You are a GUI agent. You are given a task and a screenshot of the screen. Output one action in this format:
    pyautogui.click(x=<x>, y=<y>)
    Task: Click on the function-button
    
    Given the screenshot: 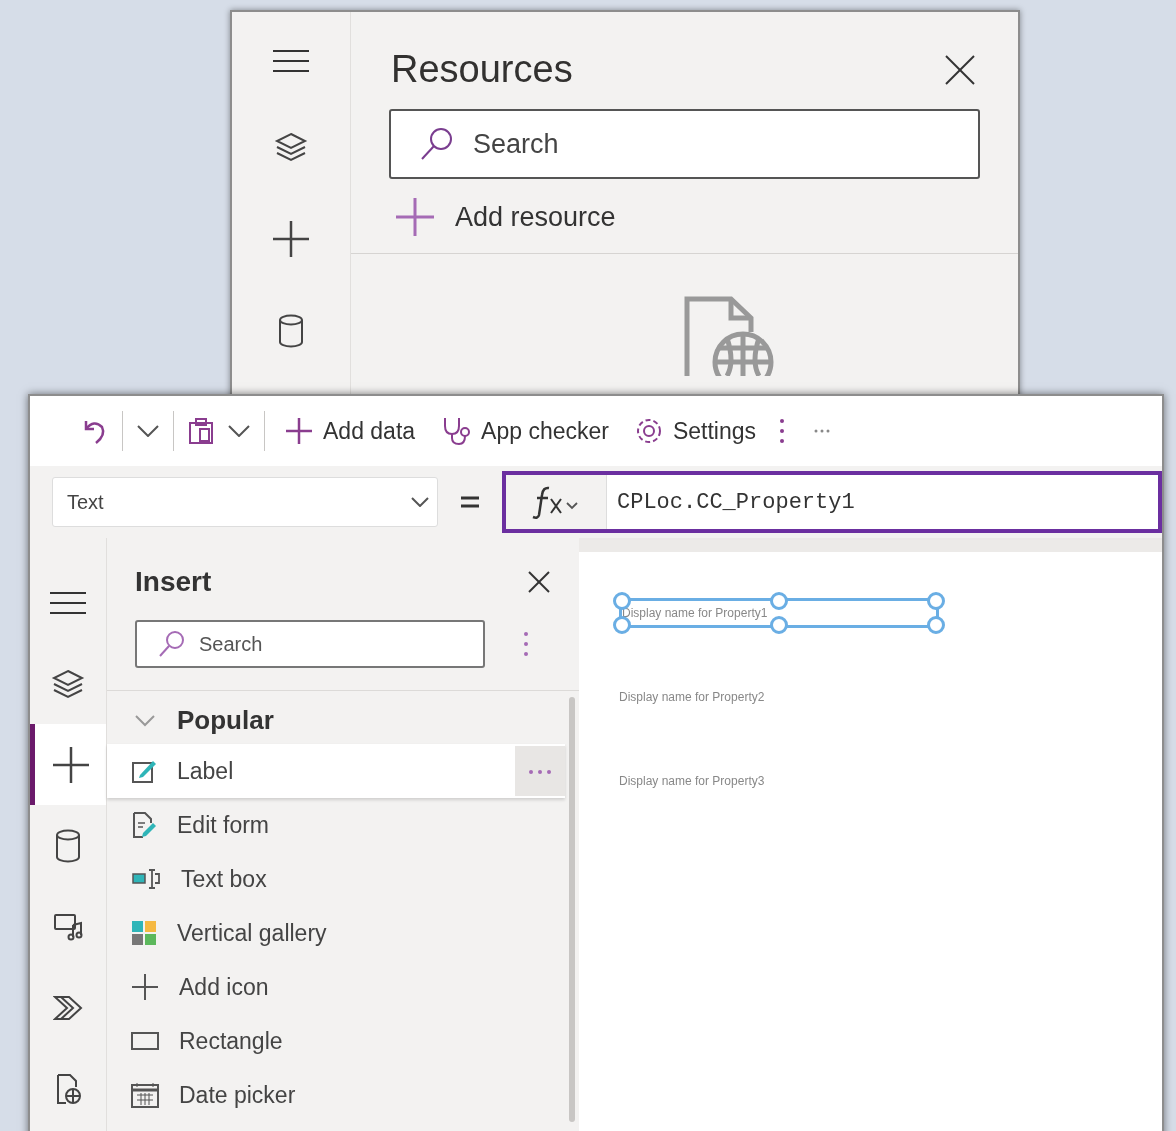 What is the action you would take?
    pyautogui.click(x=556, y=502)
    